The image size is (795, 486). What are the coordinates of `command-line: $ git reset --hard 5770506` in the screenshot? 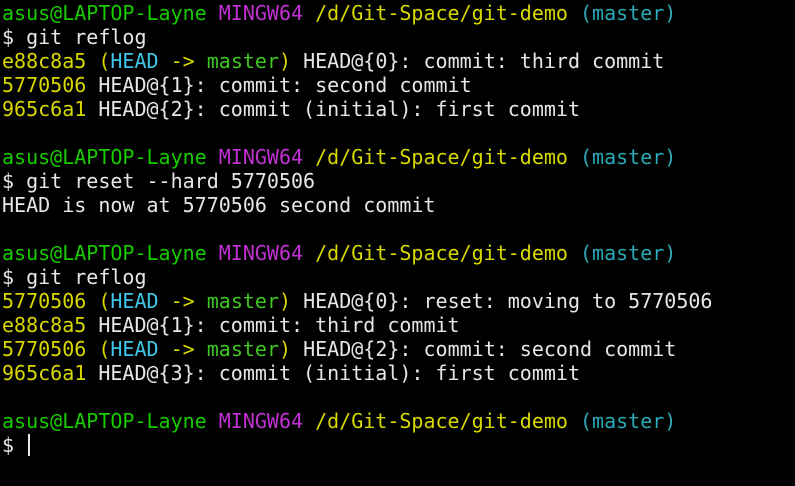 It's located at (159, 181).